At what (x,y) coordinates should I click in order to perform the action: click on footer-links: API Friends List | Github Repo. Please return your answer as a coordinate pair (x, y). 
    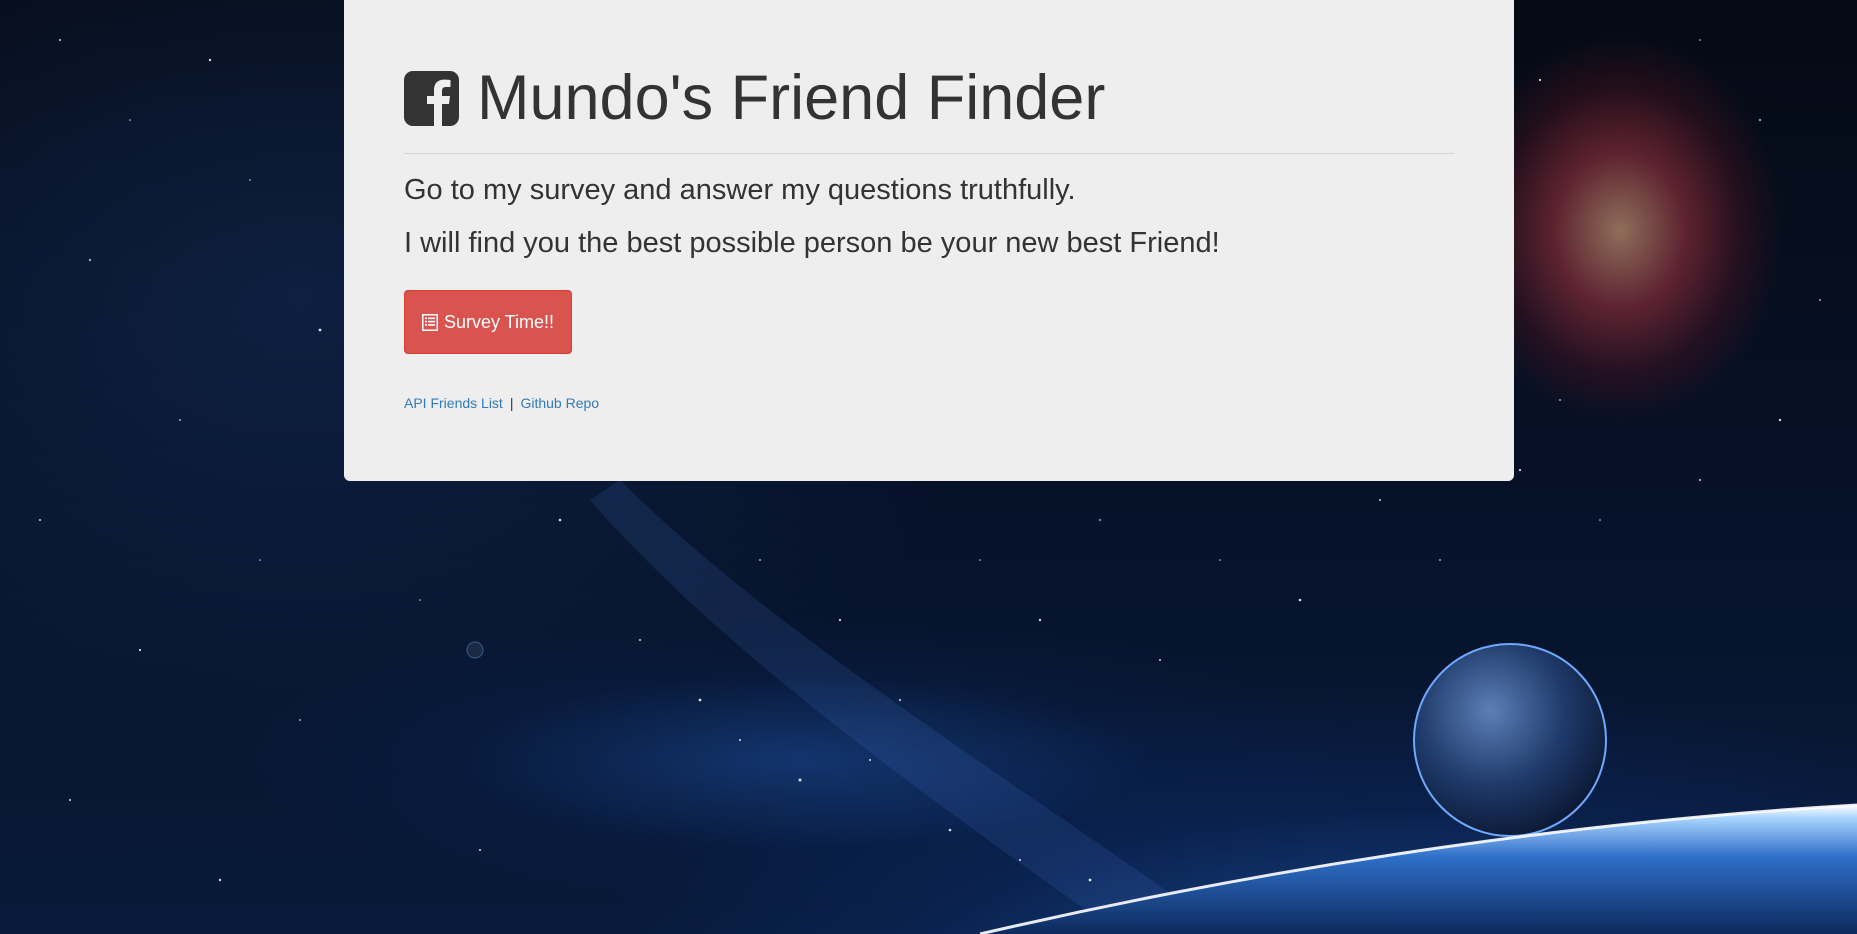
    Looking at the image, I should click on (501, 403).